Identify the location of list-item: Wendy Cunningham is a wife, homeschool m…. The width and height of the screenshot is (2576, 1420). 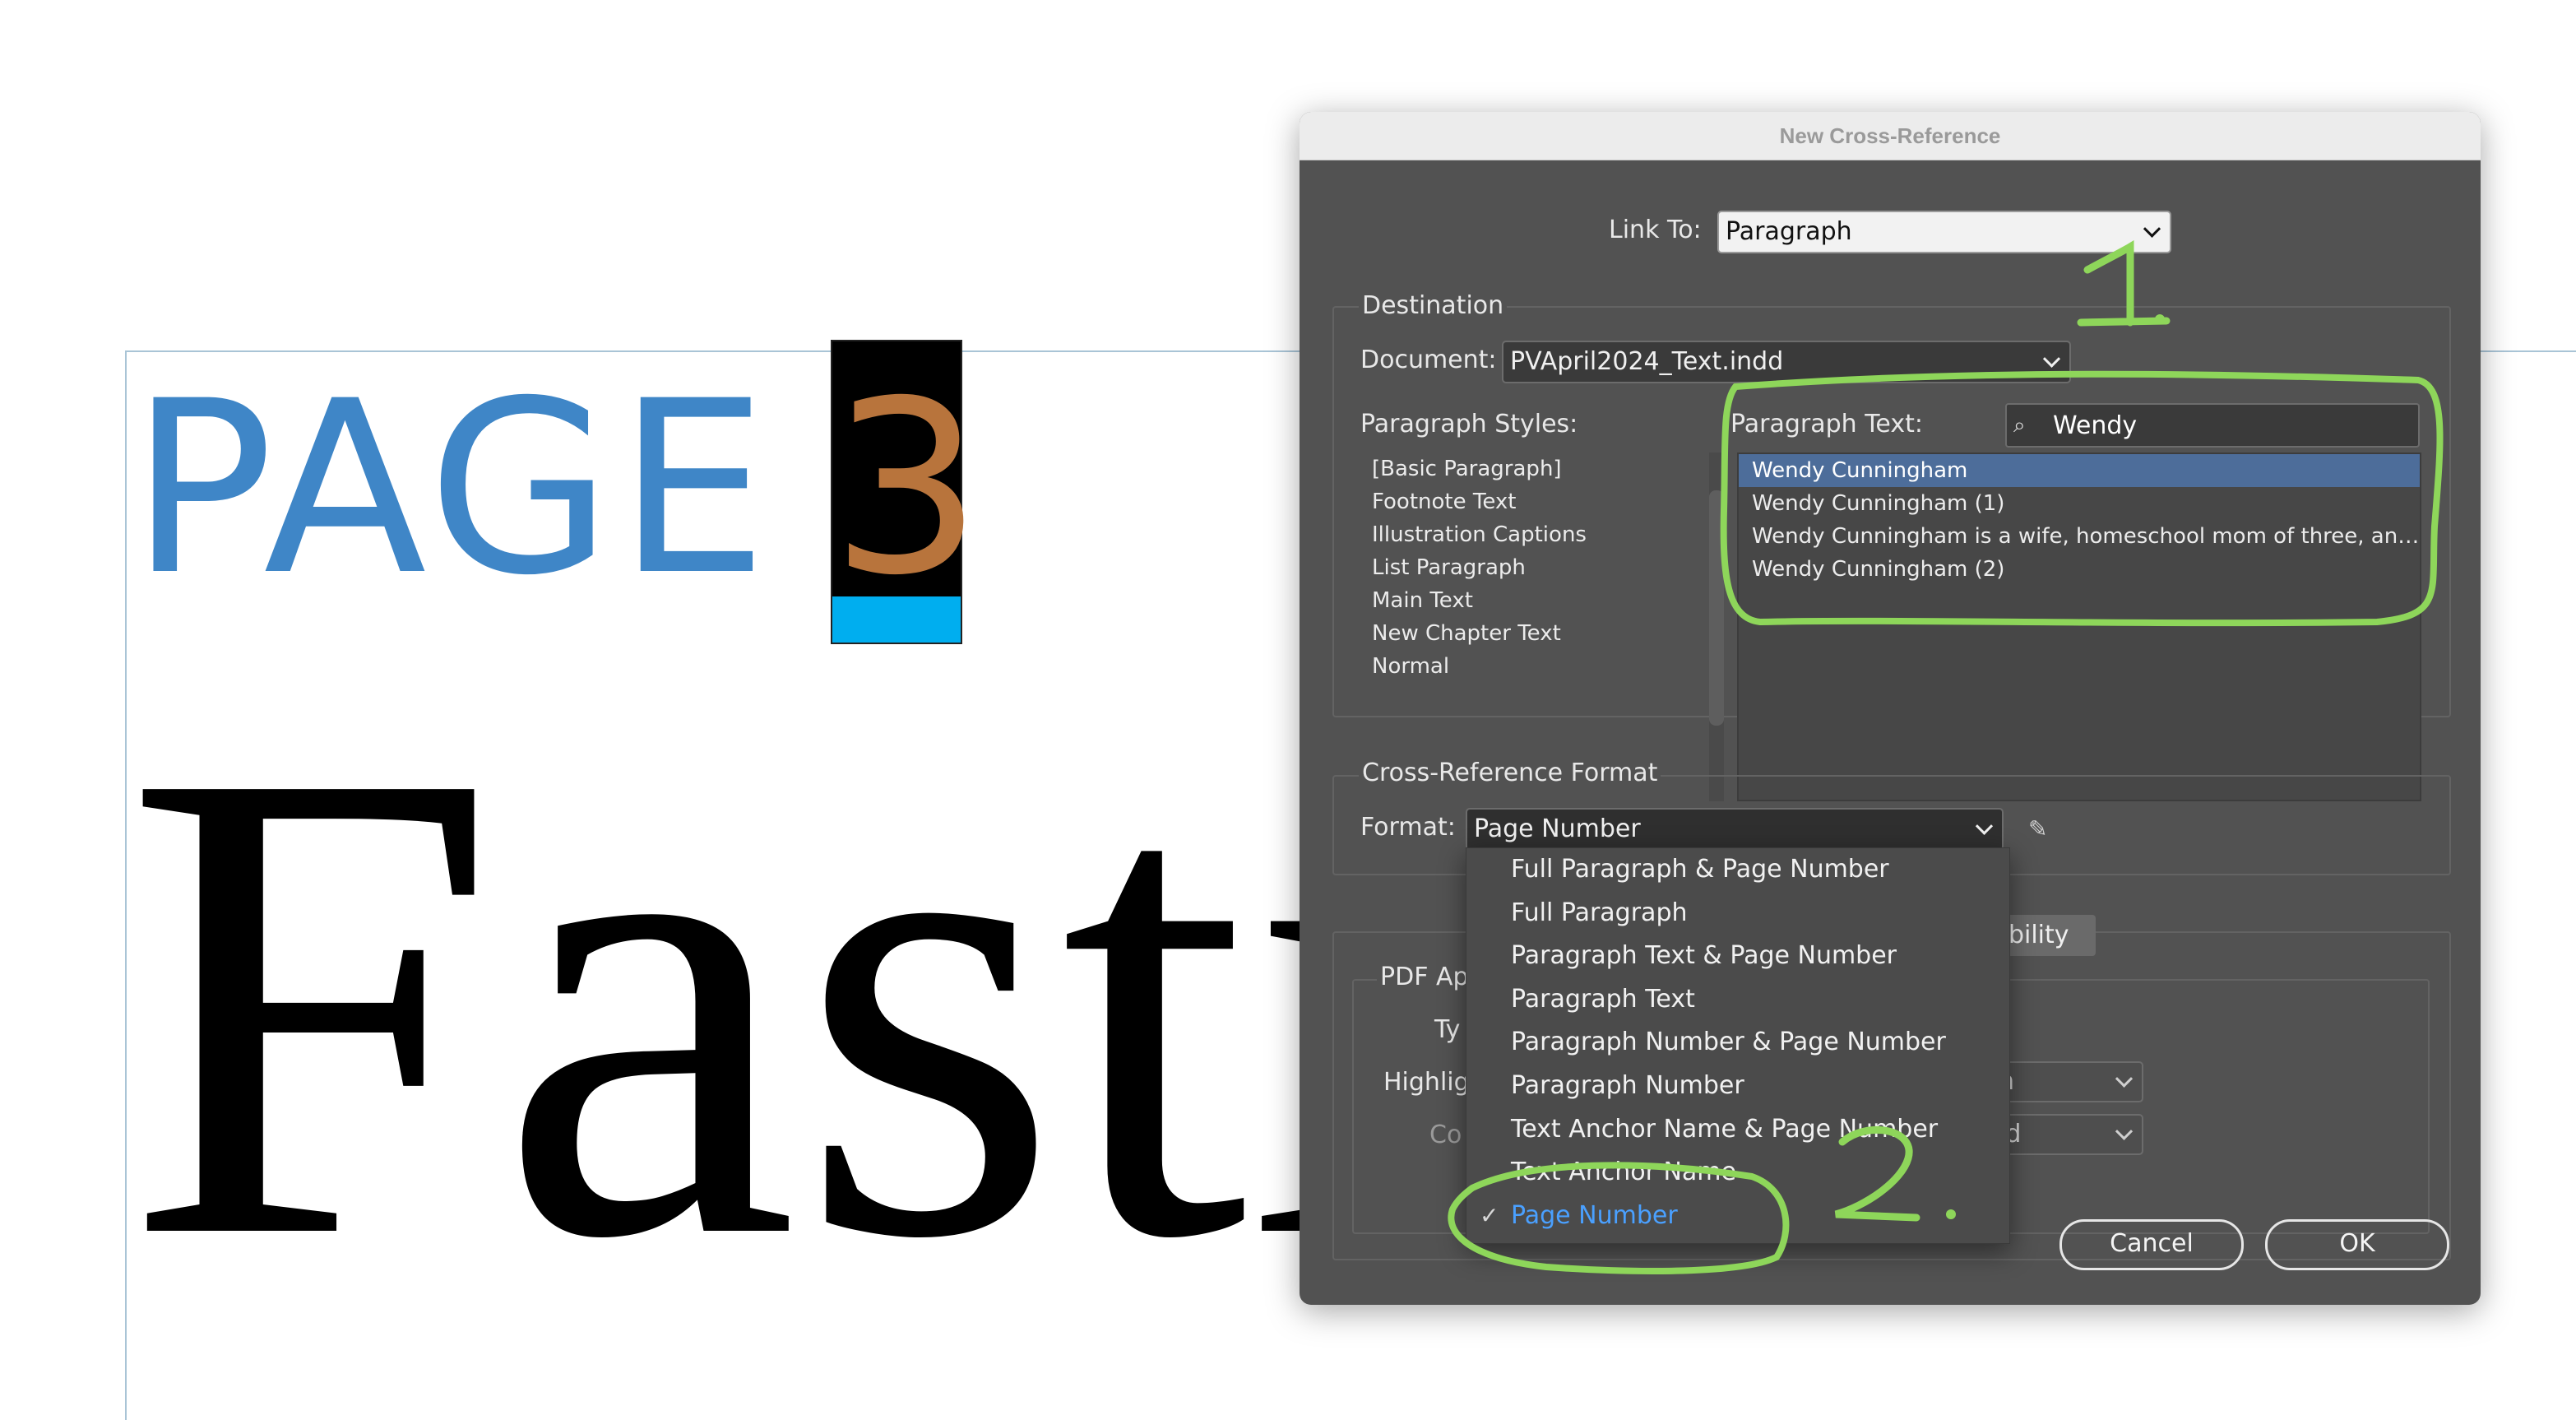
(2080, 536).